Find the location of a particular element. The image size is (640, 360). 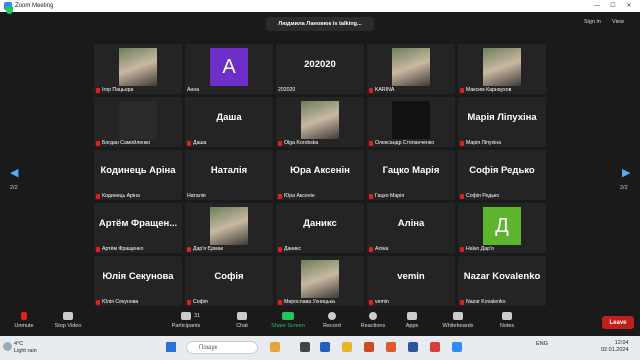

zoom-taskbar-icon is located at coordinates (457, 347).